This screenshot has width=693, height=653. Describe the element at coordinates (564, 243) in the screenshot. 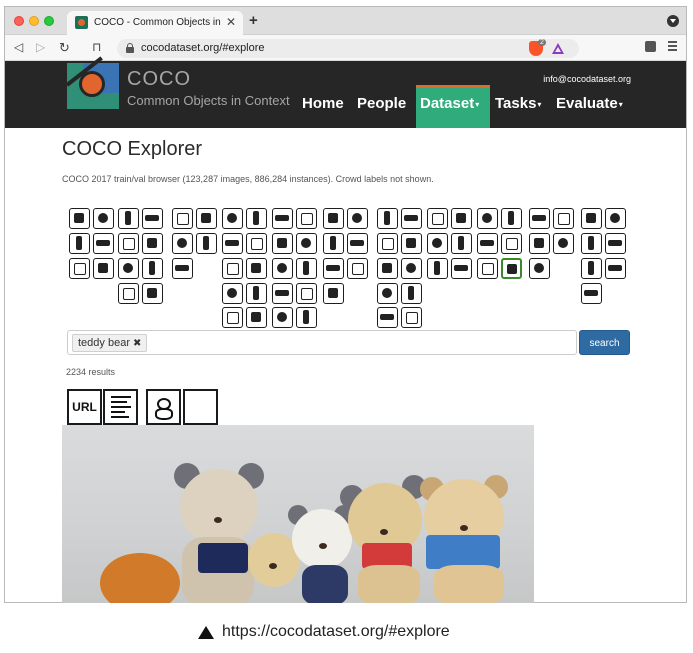

I see `vase-icon` at that location.